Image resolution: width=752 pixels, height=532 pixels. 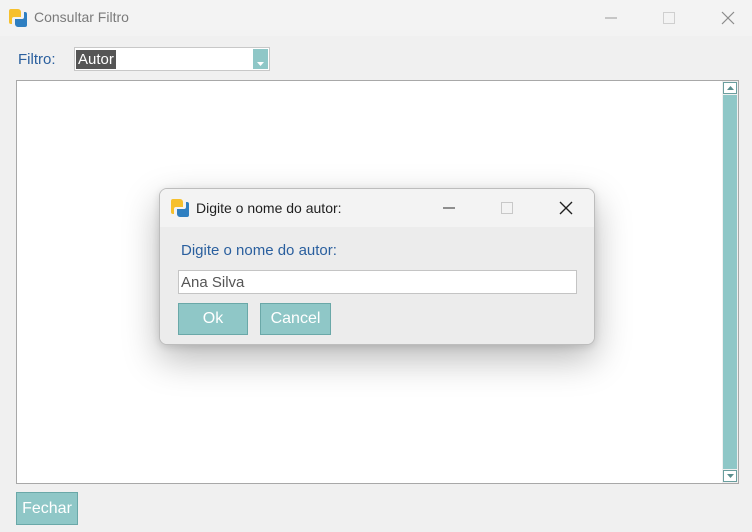 I want to click on vertical-scrollbar, so click(x=730, y=282).